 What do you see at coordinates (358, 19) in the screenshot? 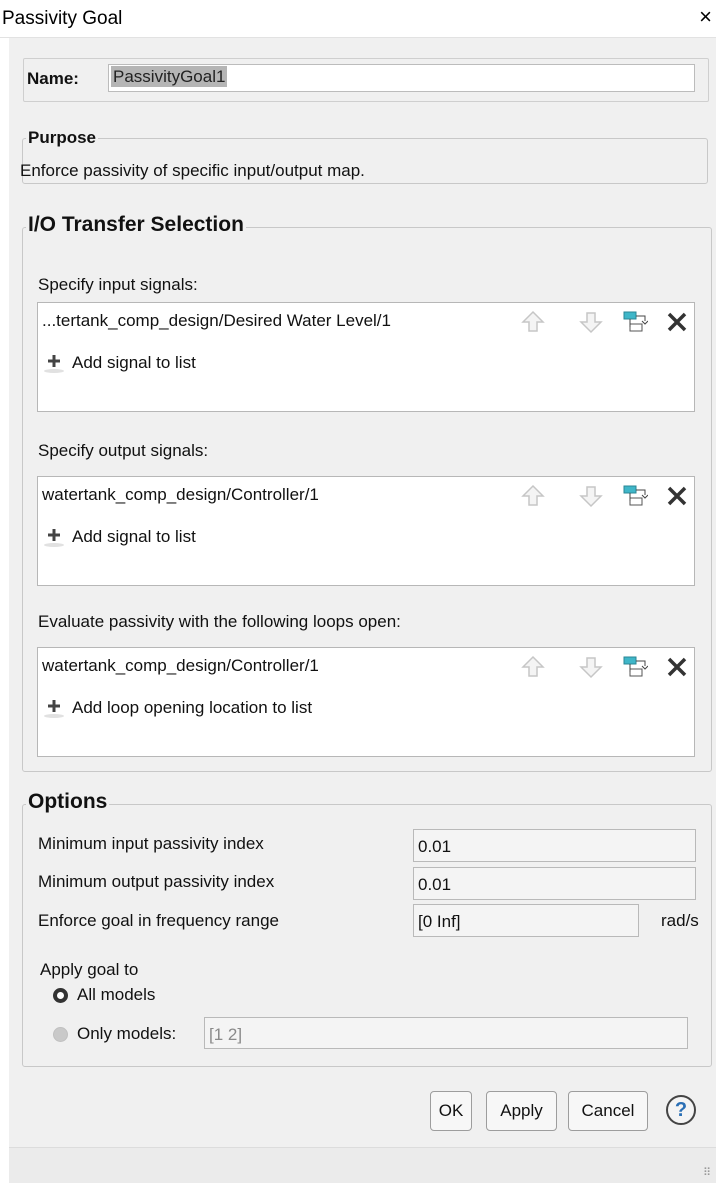
I see `title-bar: Passivity Goal ×` at bounding box center [358, 19].